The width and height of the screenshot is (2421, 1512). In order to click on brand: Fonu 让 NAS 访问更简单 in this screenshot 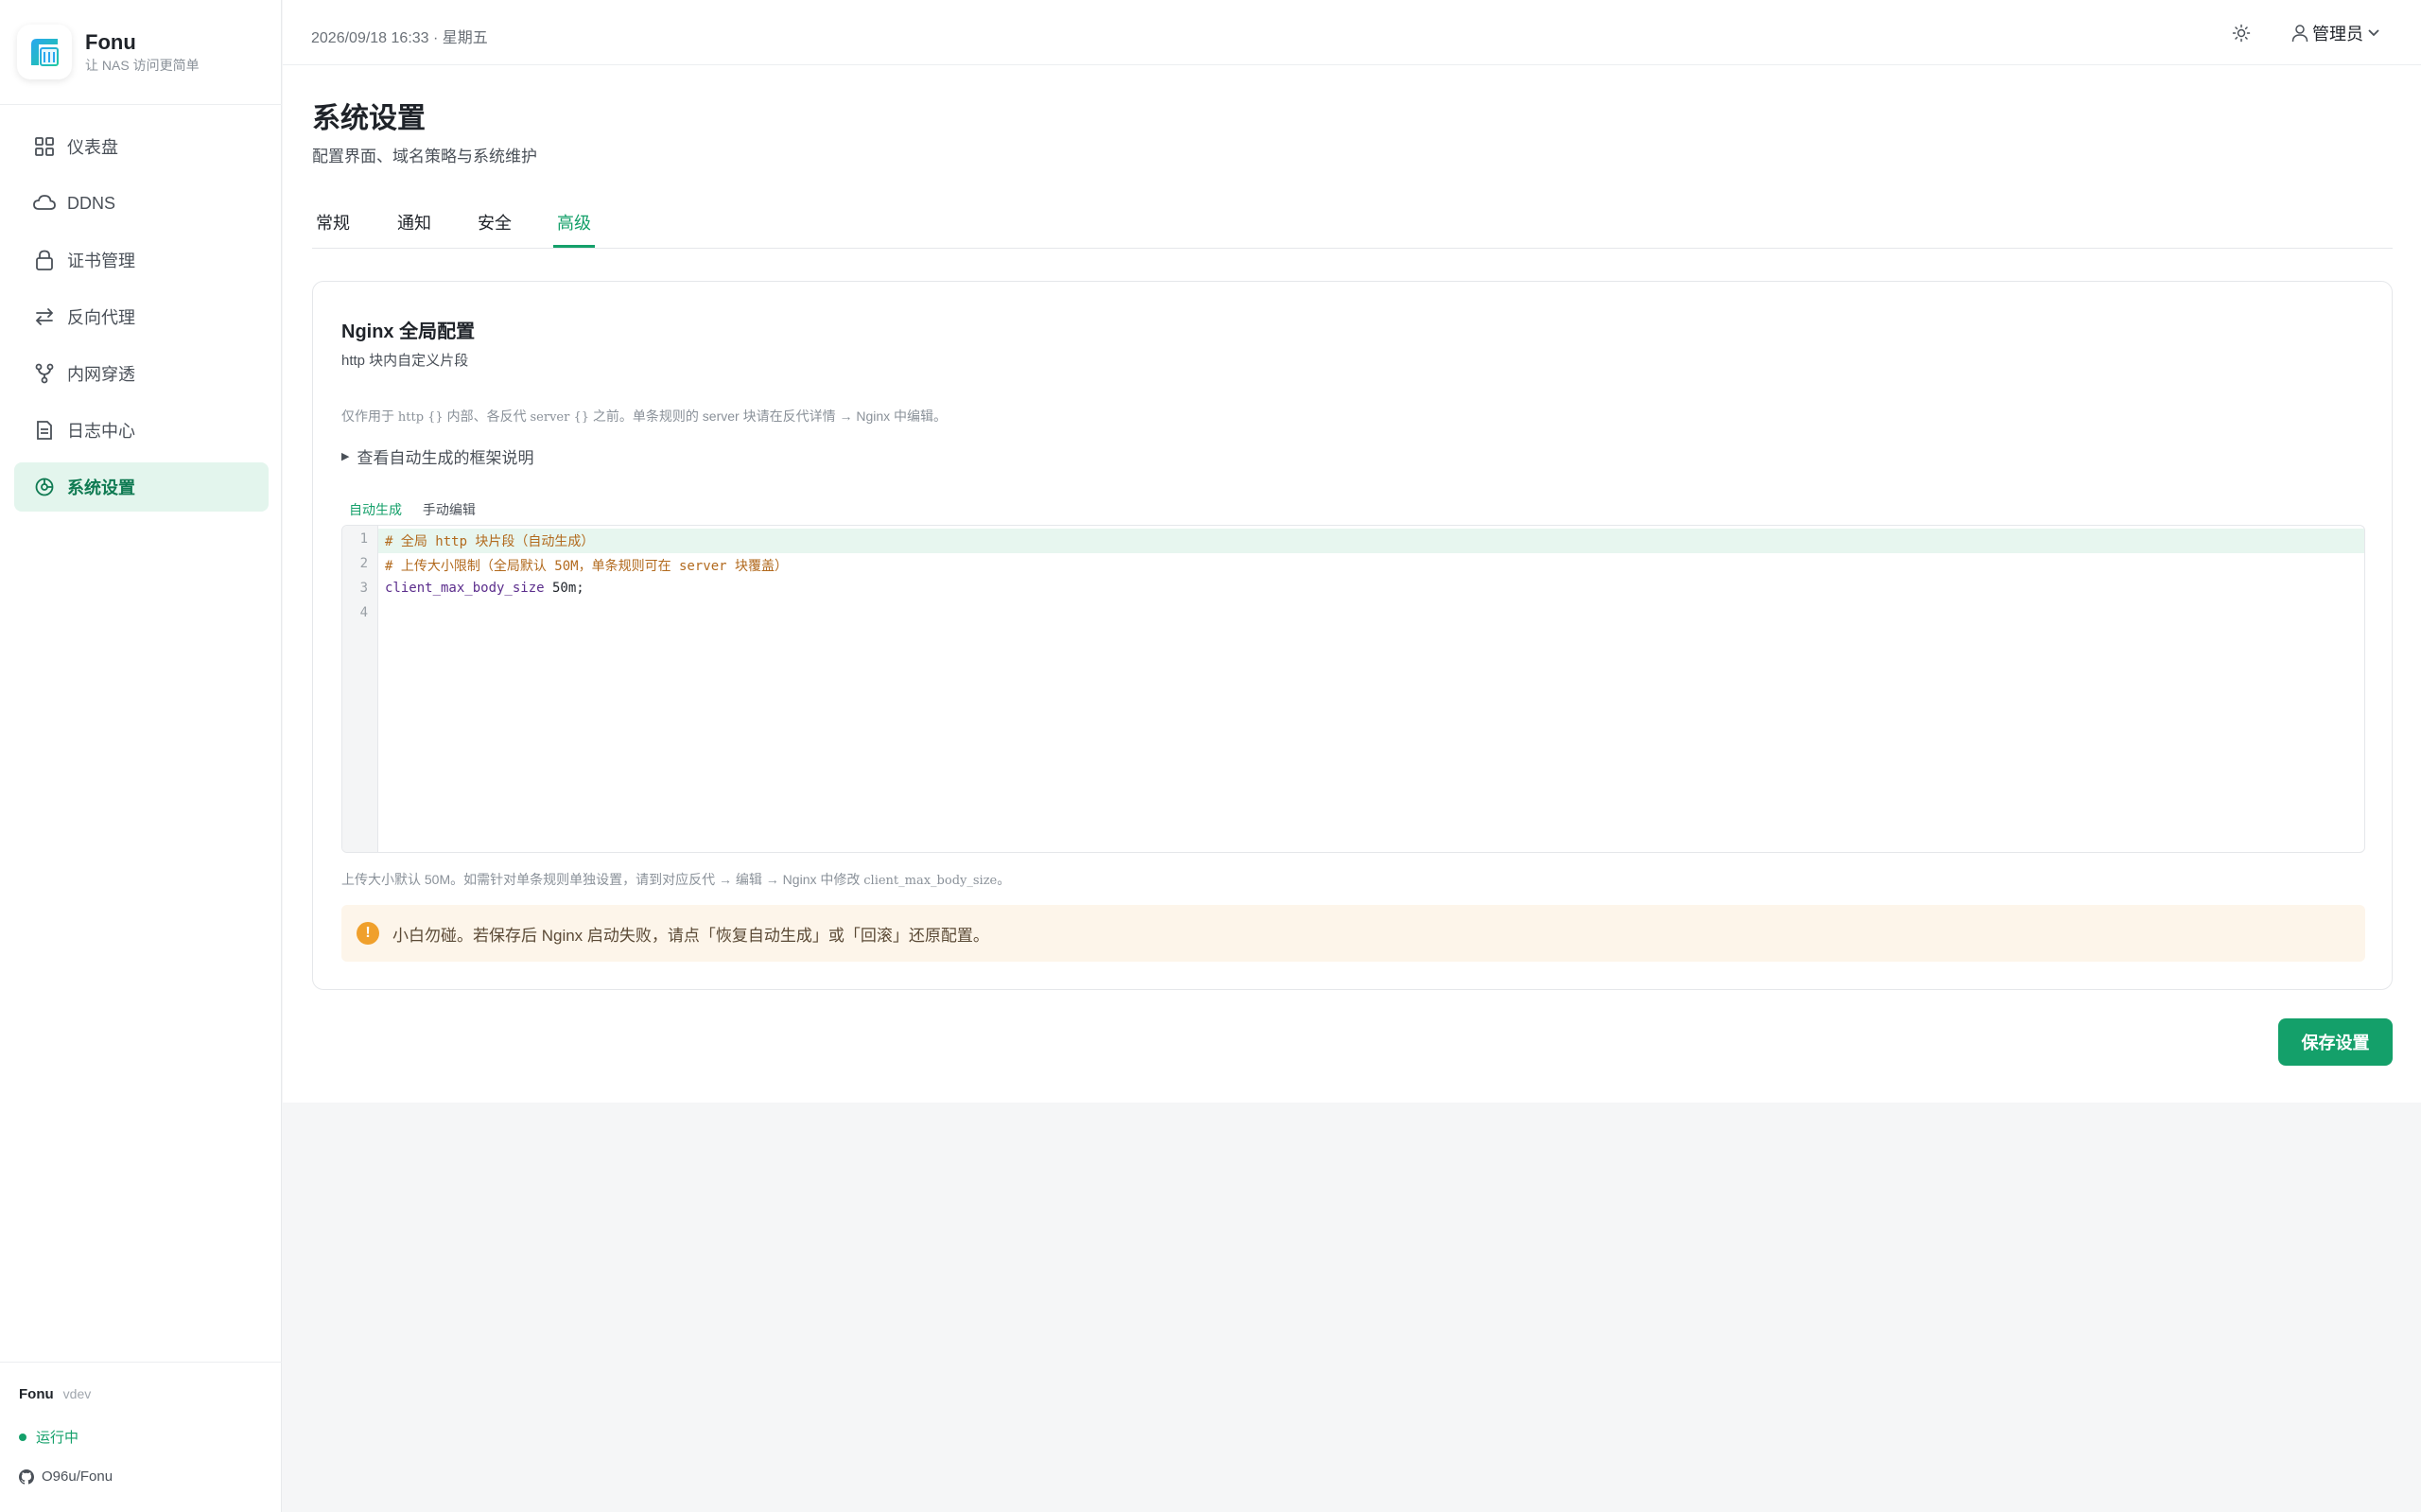, I will do `click(108, 52)`.